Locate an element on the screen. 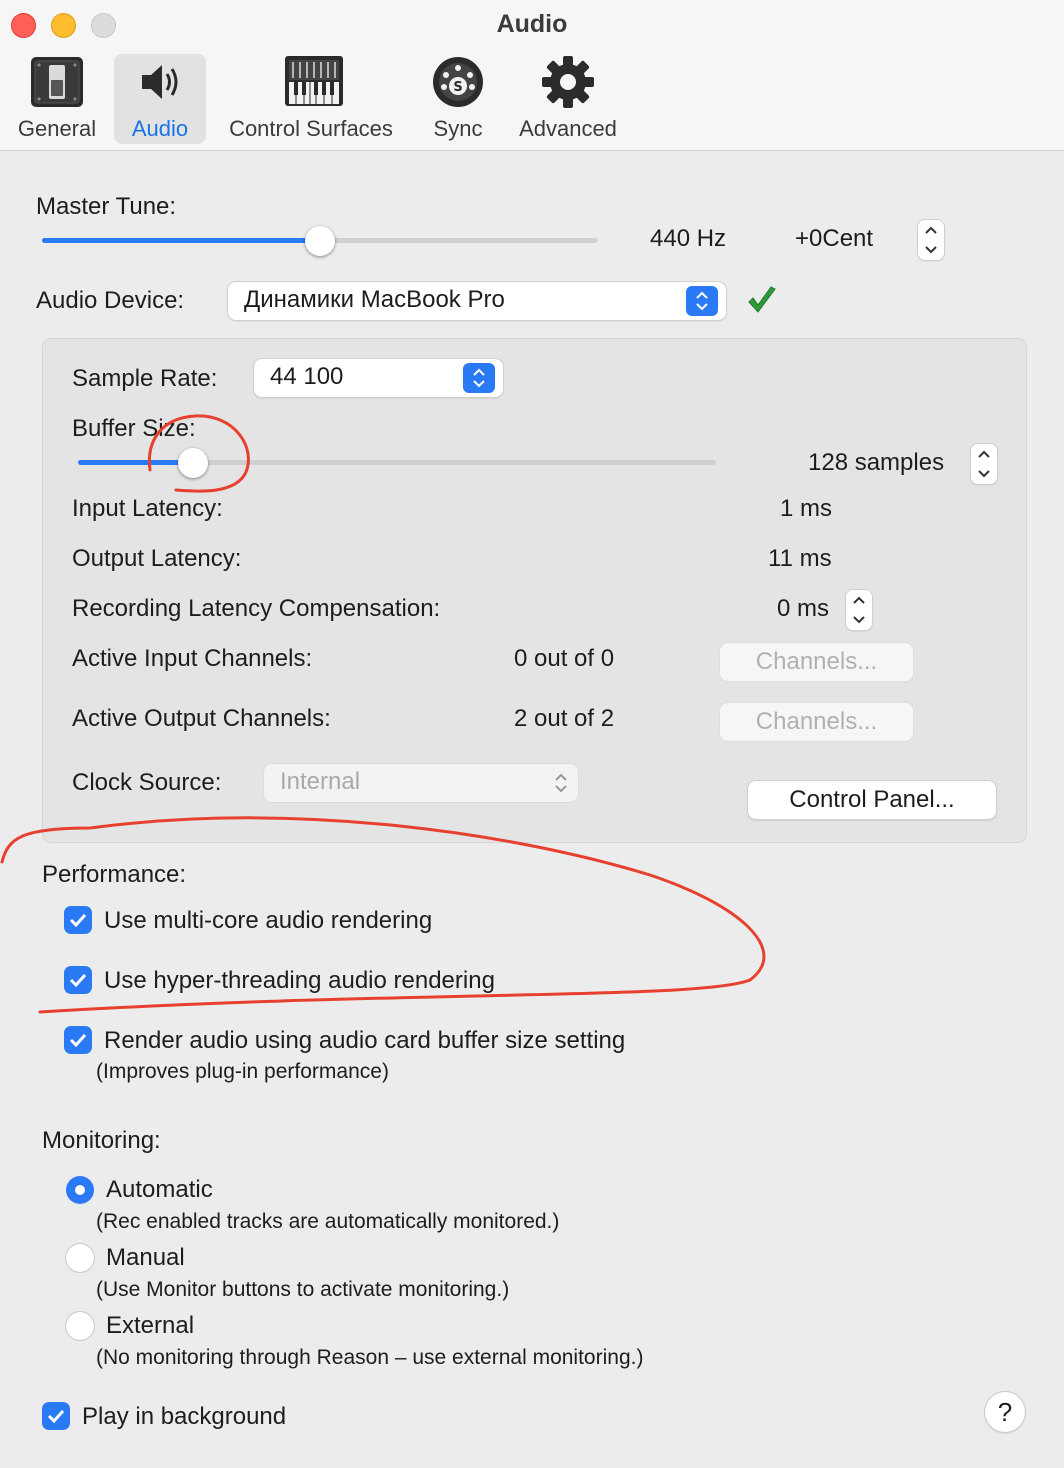  tab-label: Advanced is located at coordinates (568, 128).